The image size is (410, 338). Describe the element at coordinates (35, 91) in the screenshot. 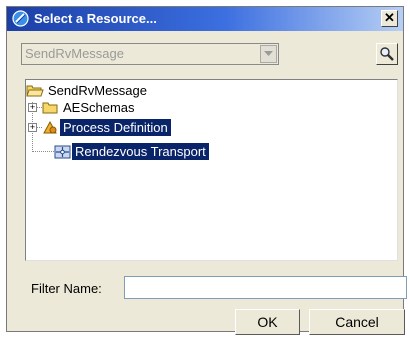

I see `folder-open-icon` at that location.